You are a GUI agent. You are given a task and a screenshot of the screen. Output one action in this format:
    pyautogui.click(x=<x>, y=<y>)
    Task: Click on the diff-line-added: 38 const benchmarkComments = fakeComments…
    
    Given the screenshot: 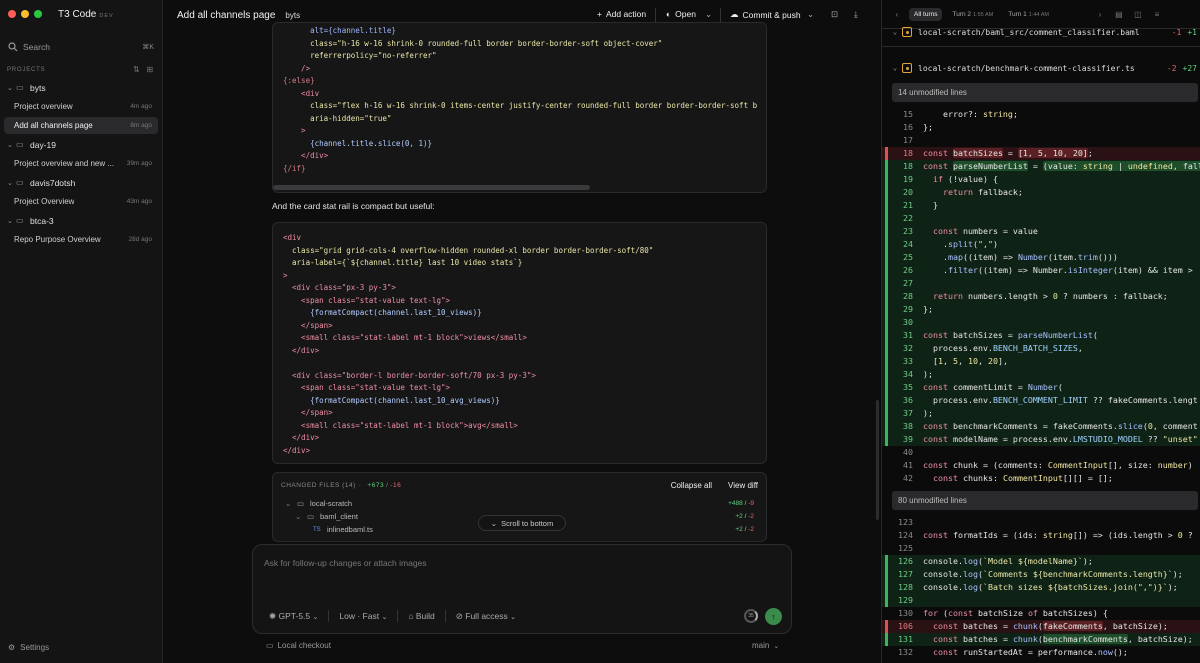 What is the action you would take?
    pyautogui.click(x=1041, y=426)
    